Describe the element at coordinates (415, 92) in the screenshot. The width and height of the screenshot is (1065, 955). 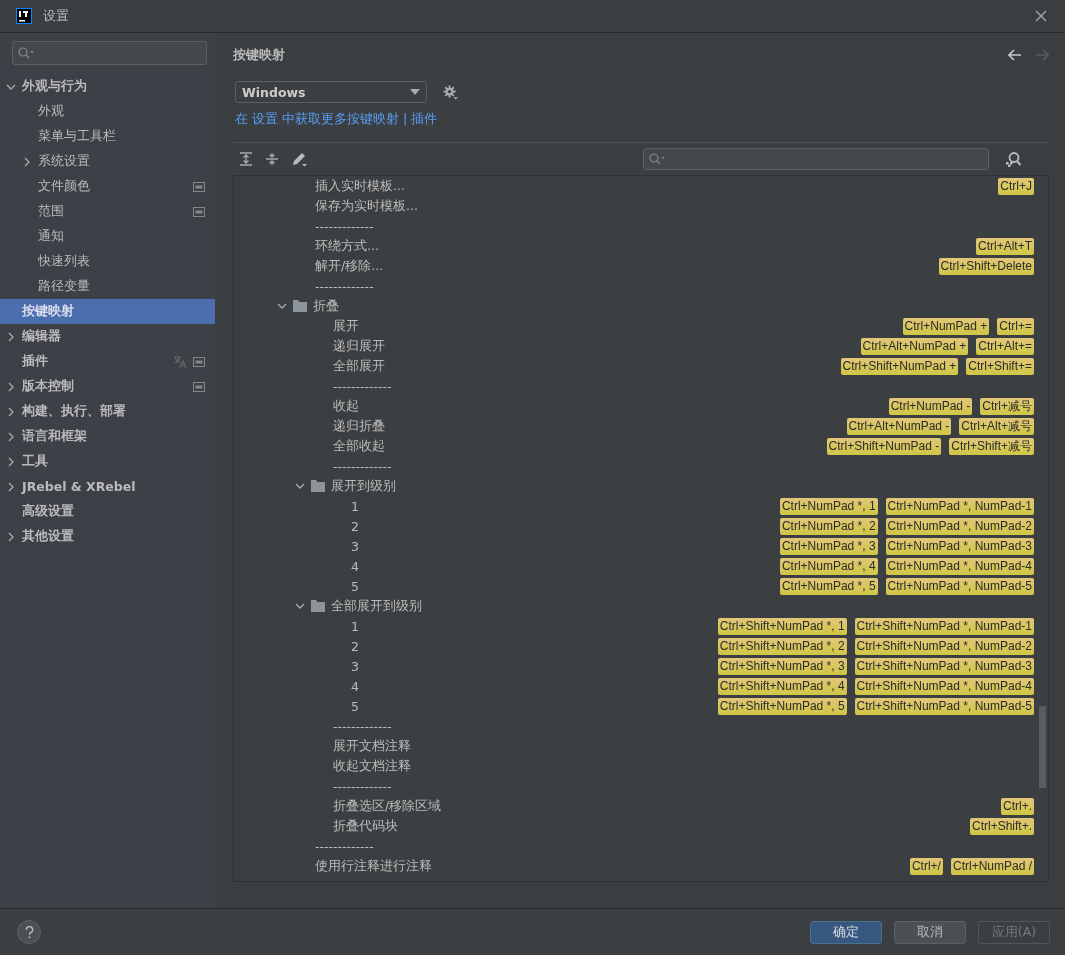
I see `caret-icon` at that location.